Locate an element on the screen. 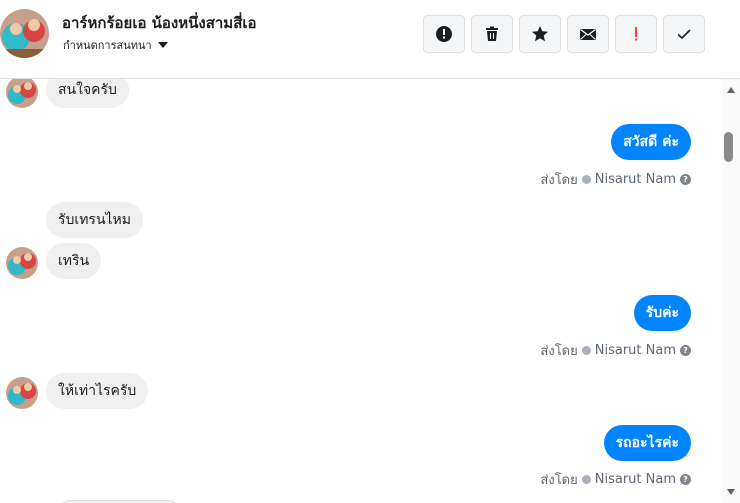  star-button is located at coordinates (540, 34).